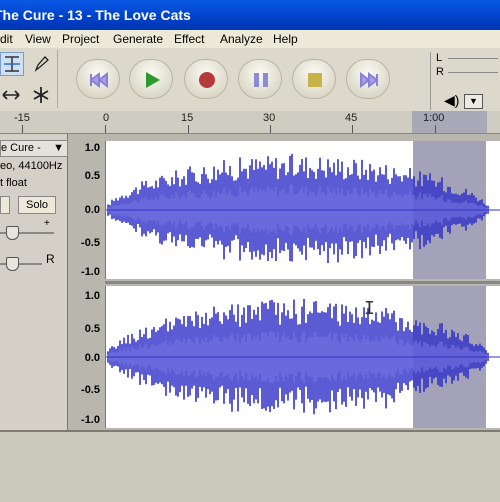 This screenshot has height=502, width=500. I want to click on meter-dropdown-icon: ▼, so click(473, 101).